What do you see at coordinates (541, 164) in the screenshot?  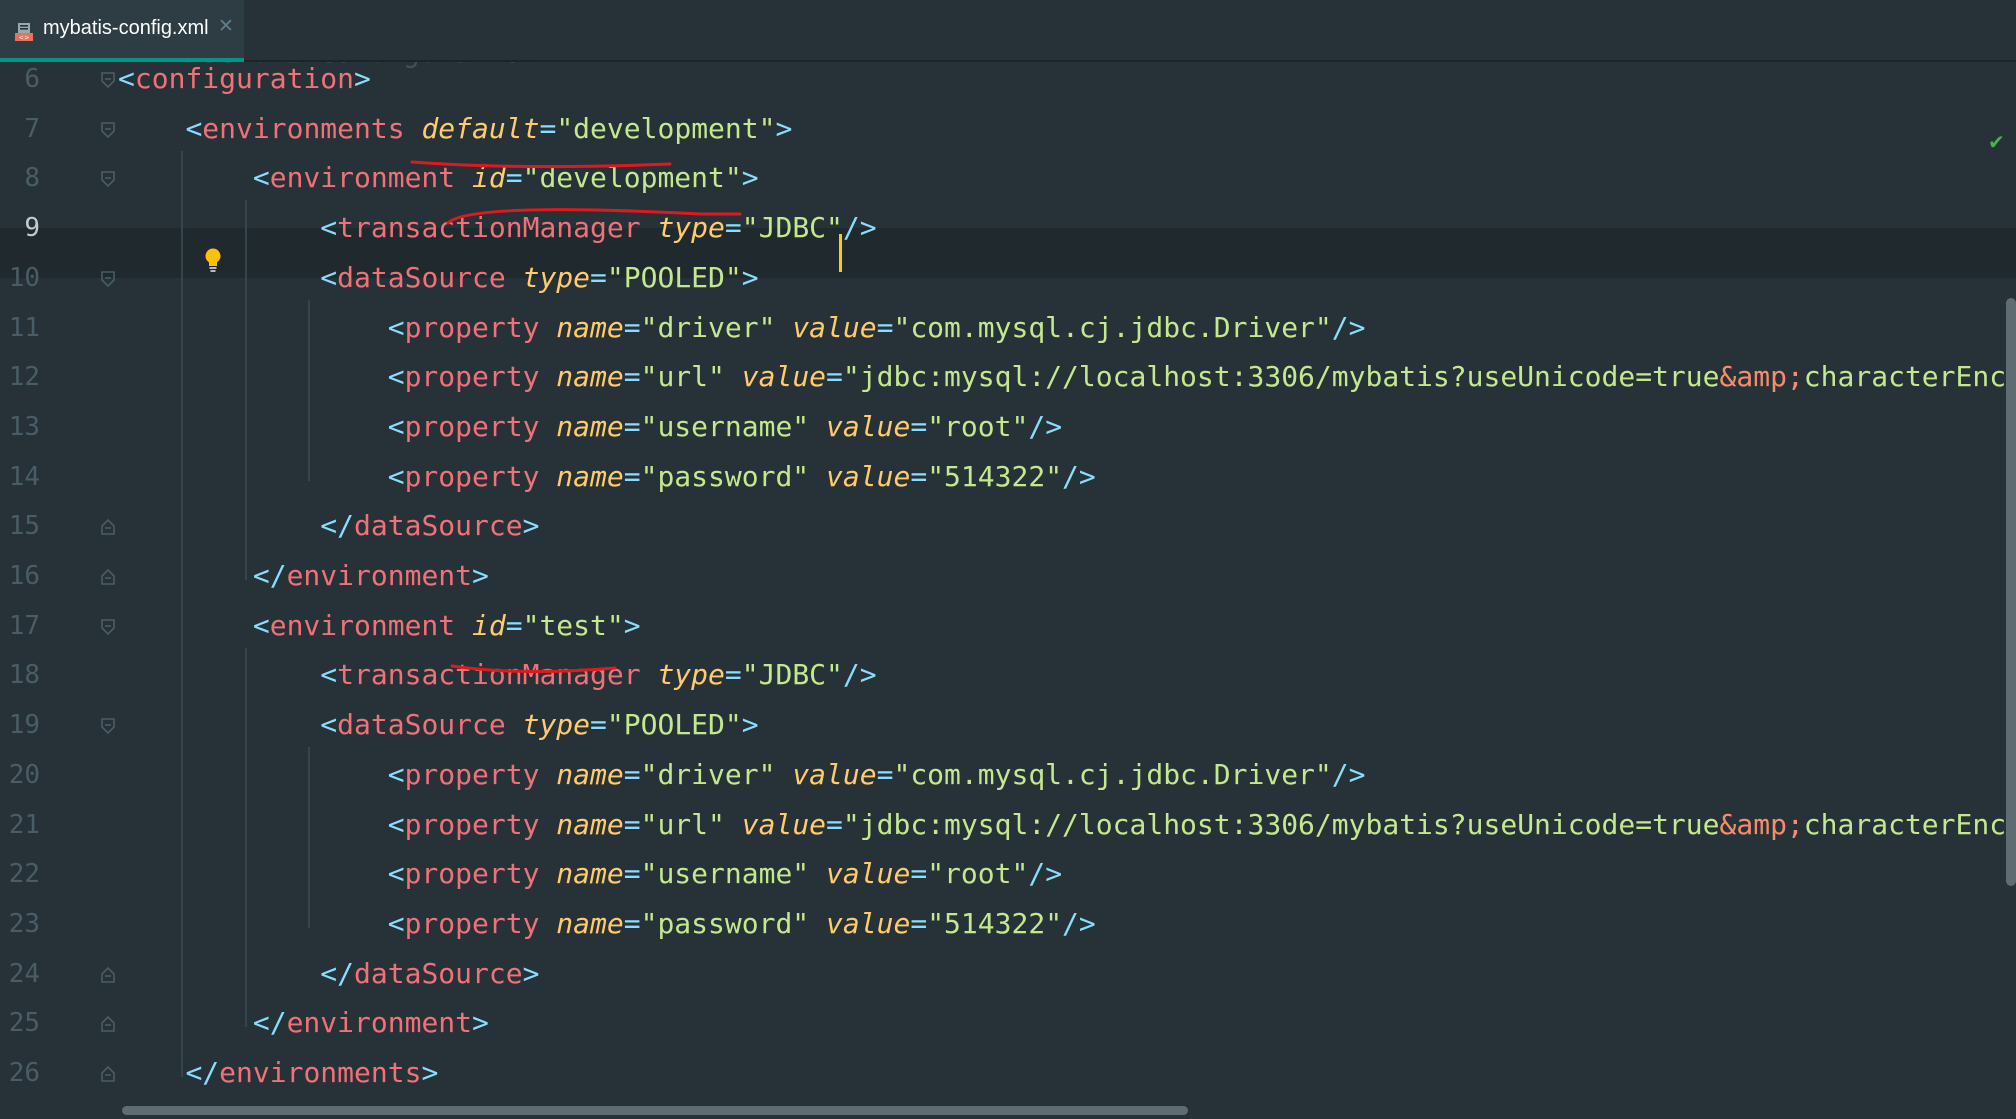 I see `annotation-underline-default` at bounding box center [541, 164].